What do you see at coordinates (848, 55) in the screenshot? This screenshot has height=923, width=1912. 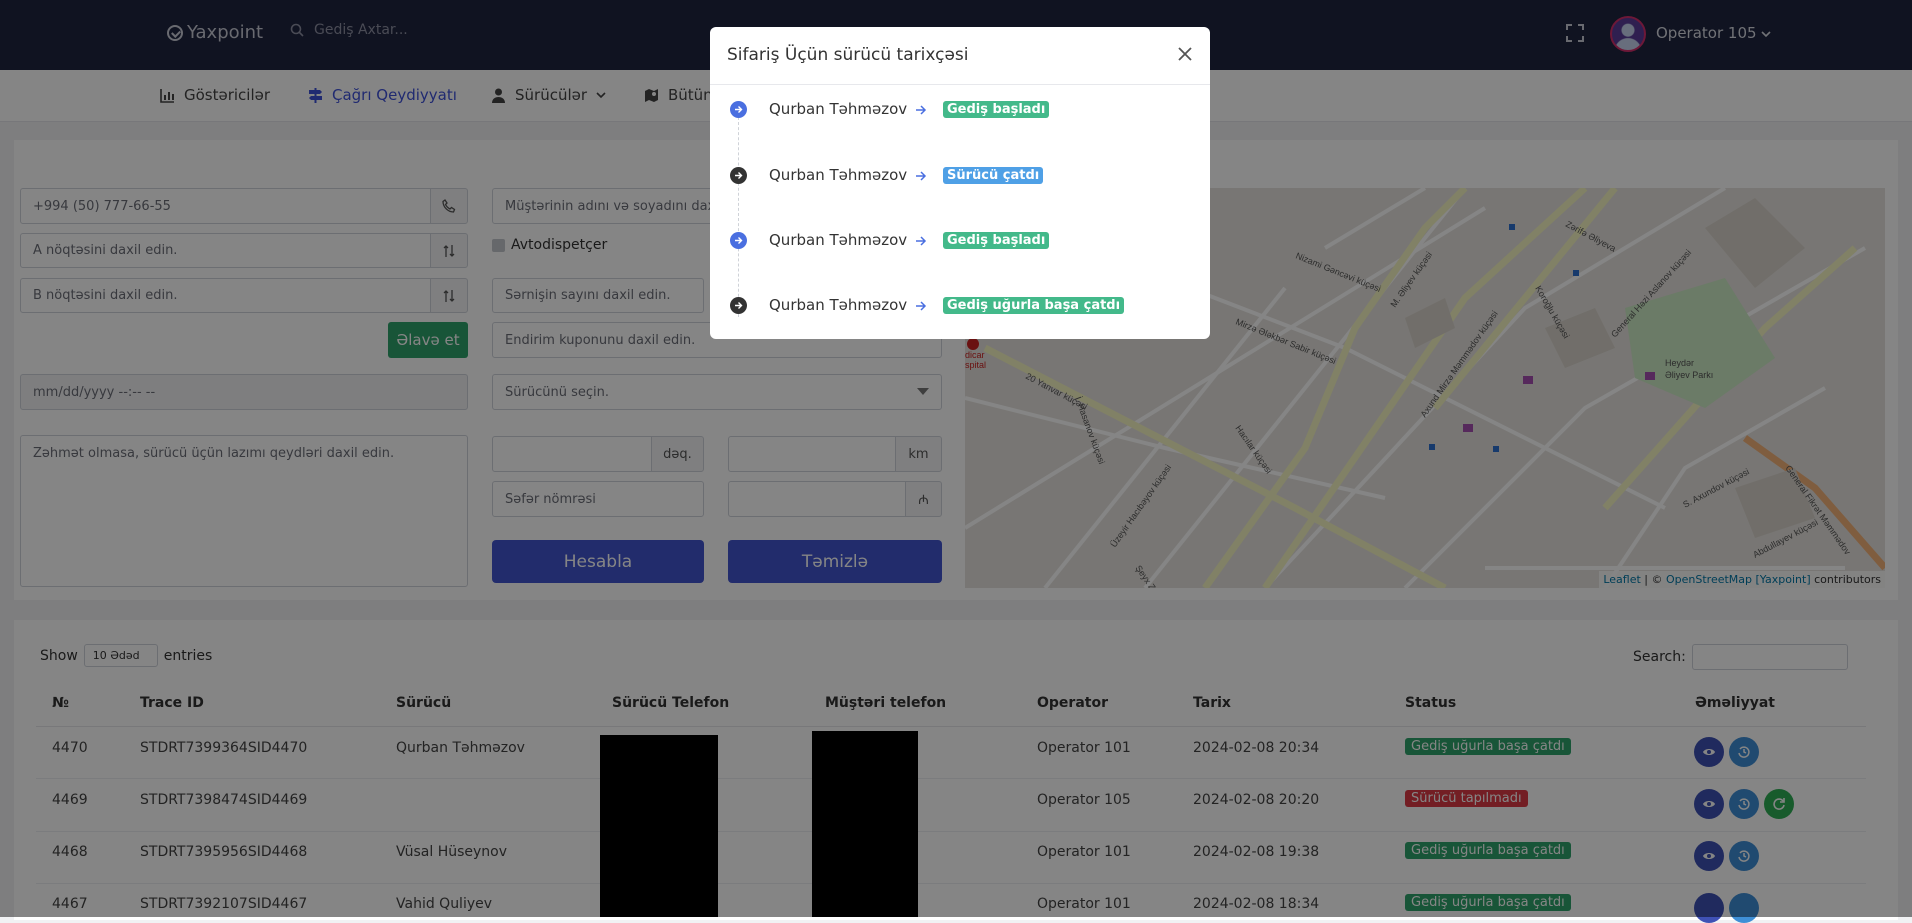 I see `modal-title: Sifariş Üçün sürücü tarixçəsi` at bounding box center [848, 55].